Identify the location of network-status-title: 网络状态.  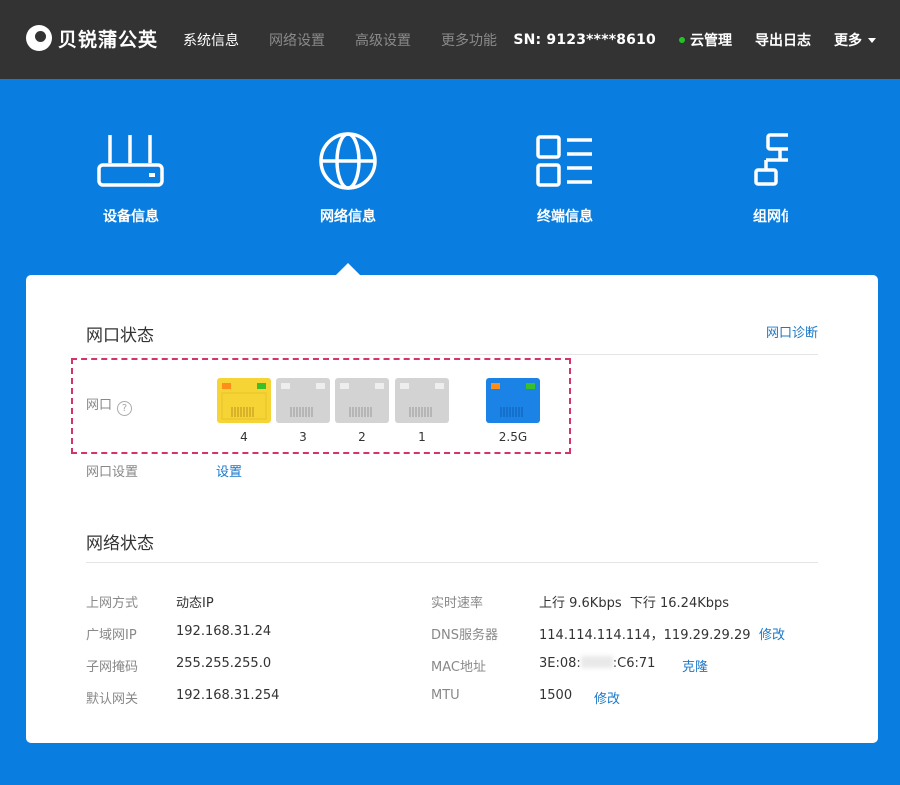
(120, 544).